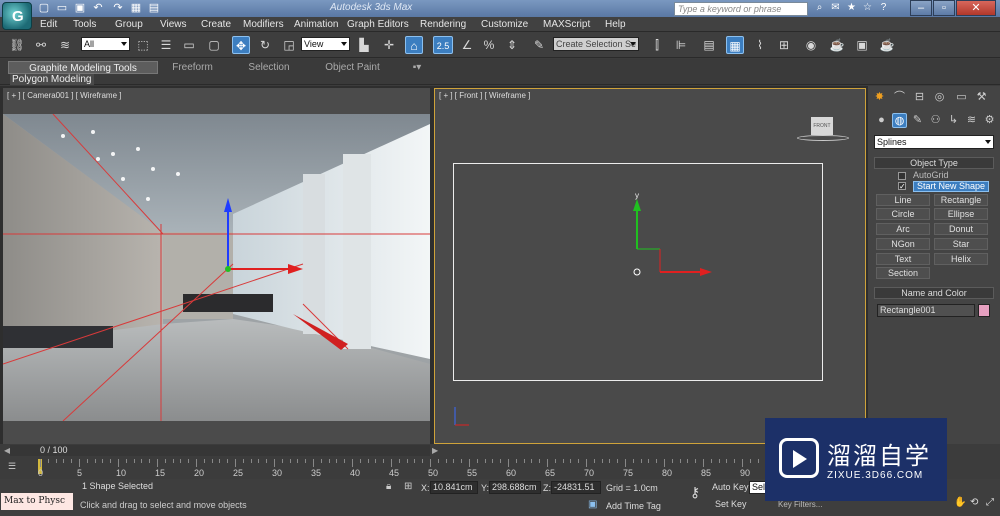  What do you see at coordinates (903, 229) in the screenshot?
I see `arc-button: Arc` at bounding box center [903, 229].